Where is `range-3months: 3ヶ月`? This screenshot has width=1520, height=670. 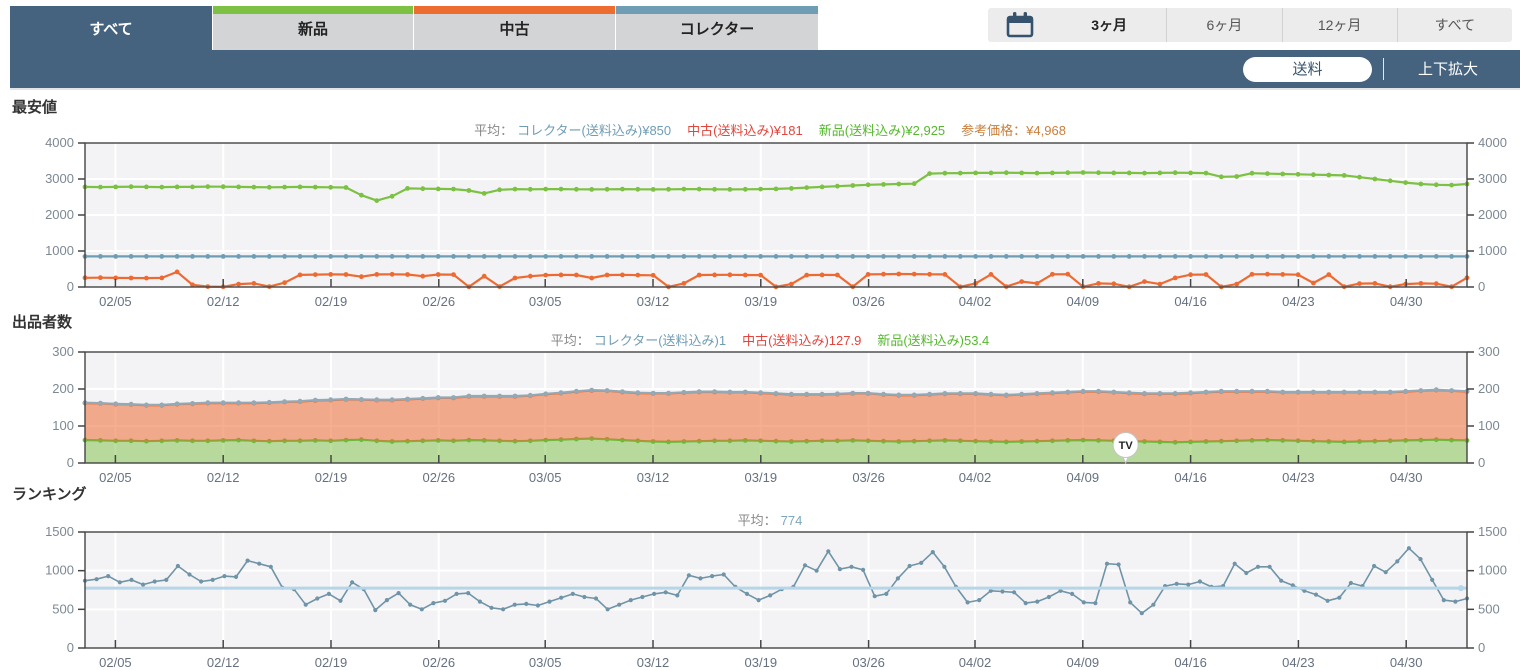 range-3months: 3ヶ月 is located at coordinates (1109, 25).